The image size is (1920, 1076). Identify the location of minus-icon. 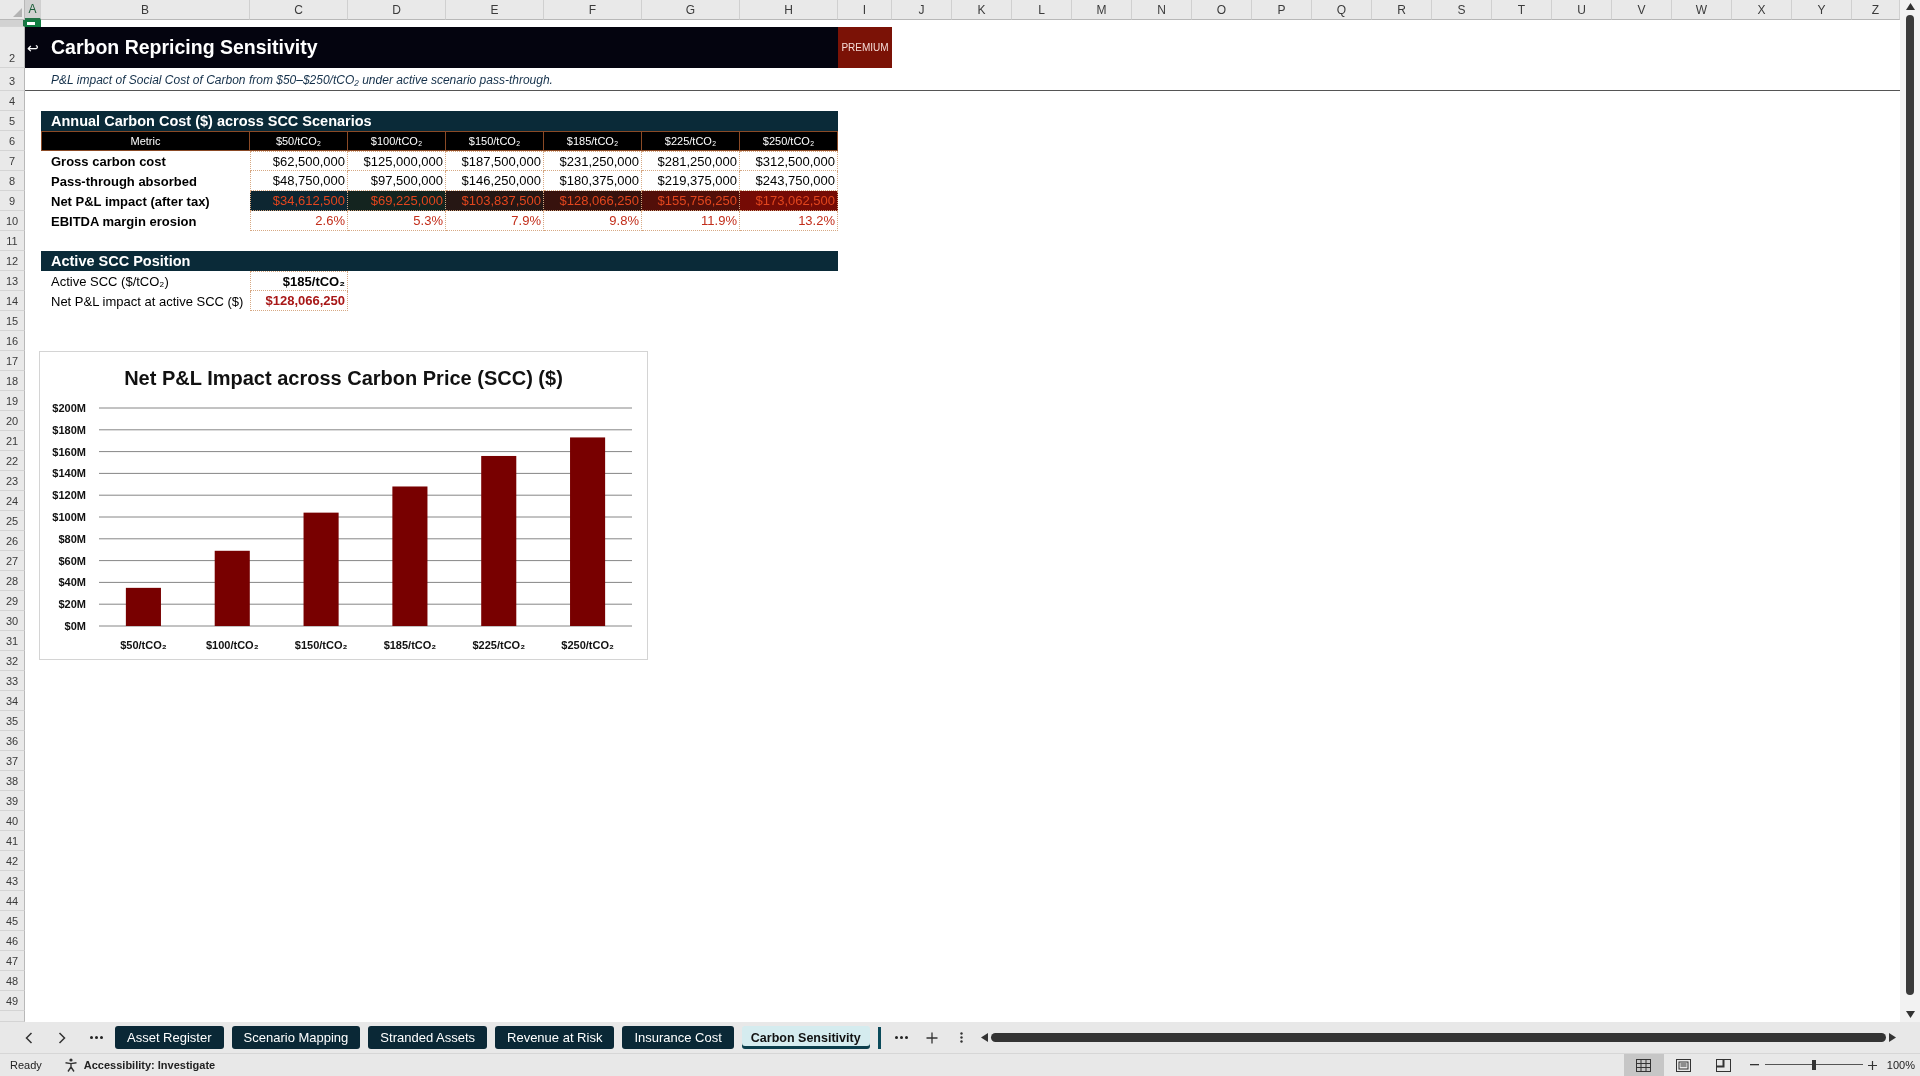
(1754, 1065).